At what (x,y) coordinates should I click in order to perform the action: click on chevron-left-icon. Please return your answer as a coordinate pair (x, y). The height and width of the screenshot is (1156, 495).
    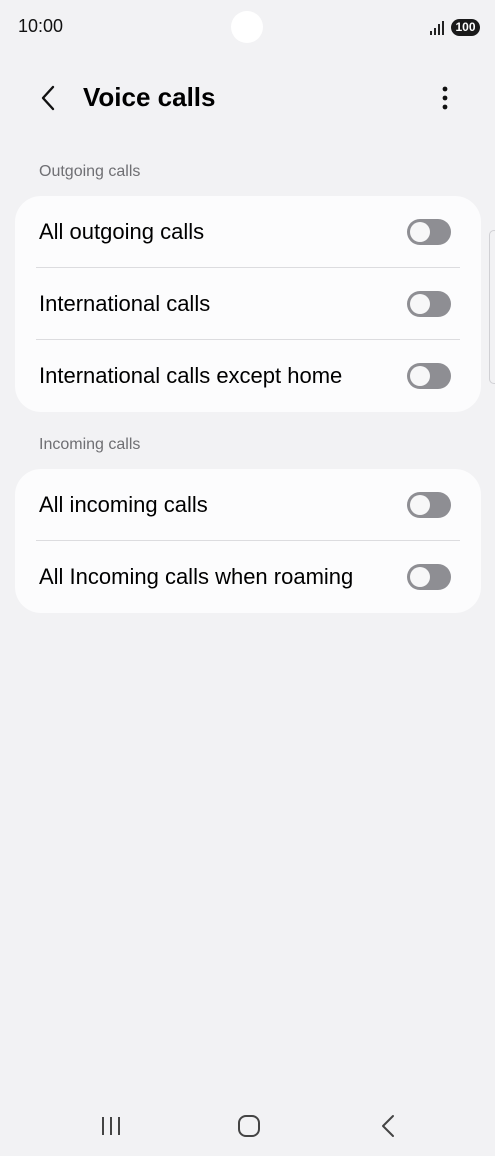
    Looking at the image, I should click on (48, 98).